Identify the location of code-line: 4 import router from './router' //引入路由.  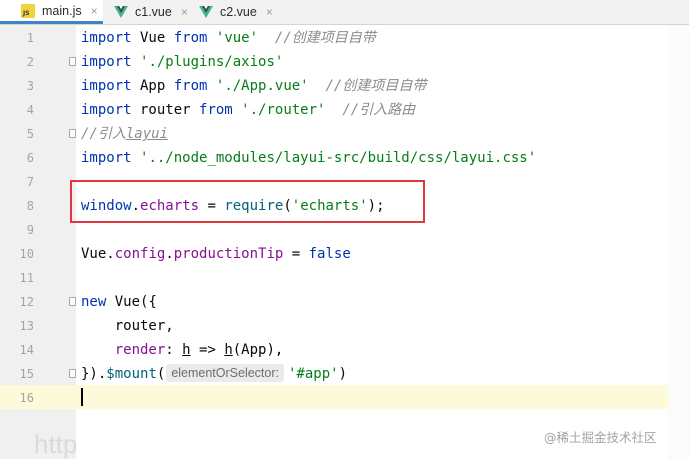
(344, 110).